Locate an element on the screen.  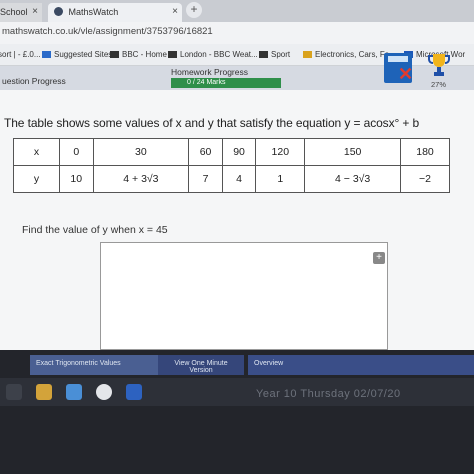
chrome-icon is located at coordinates (104, 392).